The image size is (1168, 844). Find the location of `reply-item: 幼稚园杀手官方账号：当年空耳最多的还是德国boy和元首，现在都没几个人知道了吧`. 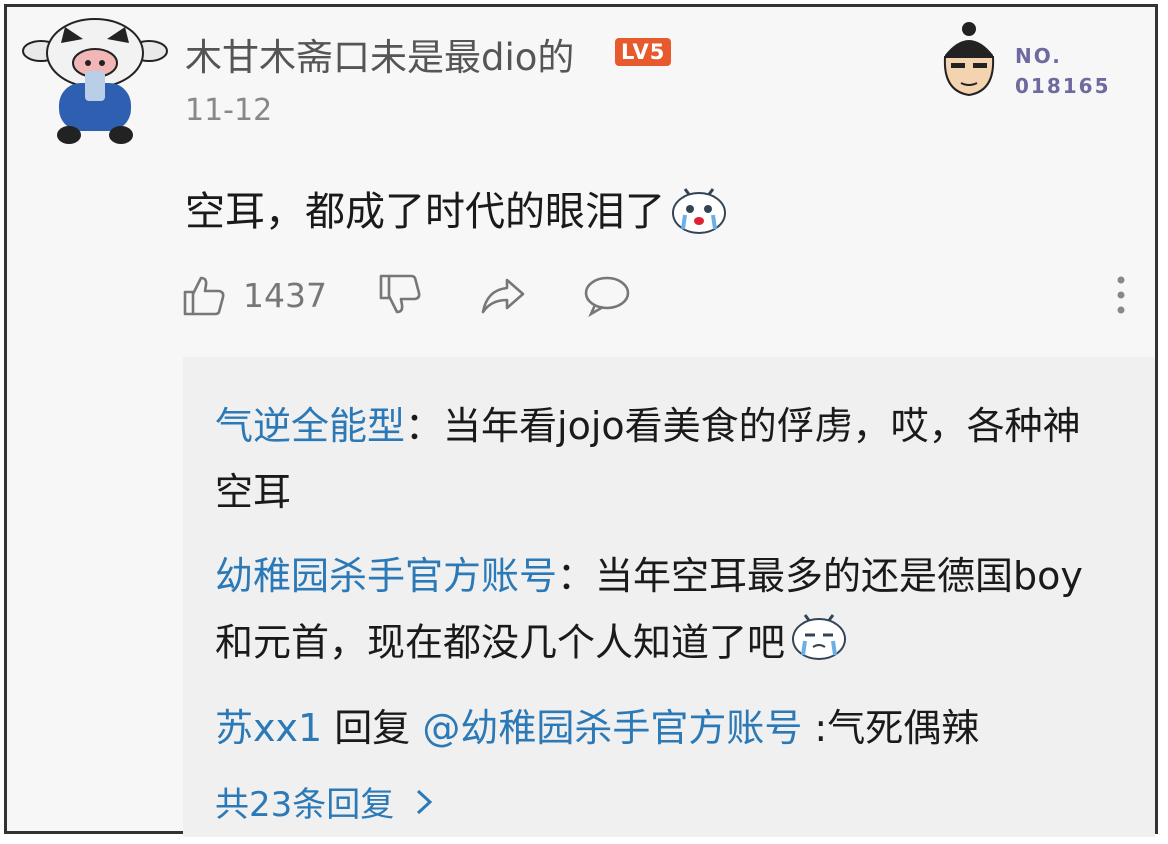

reply-item: 幼稚园杀手官方账号：当年空耳最多的还是德国boy和元首，现在都没几个人知道了吧 is located at coordinates (665, 612).